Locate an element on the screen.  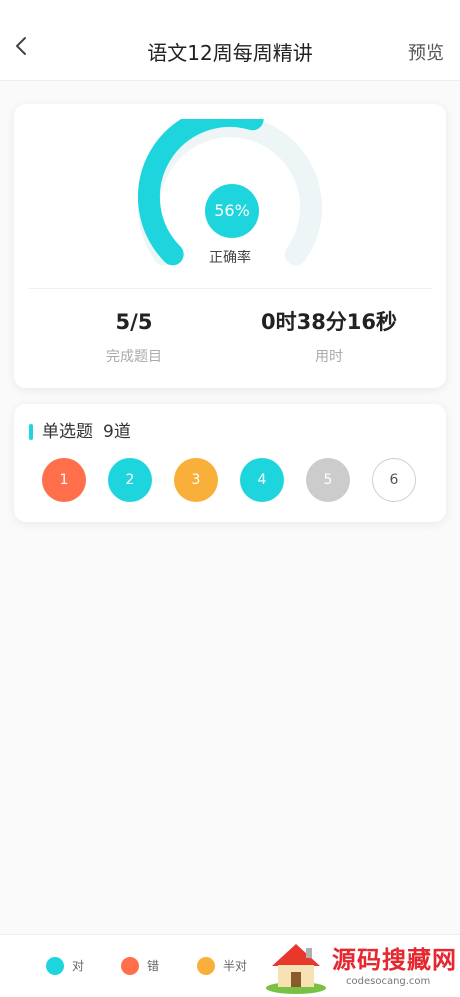
page-title: 语文12周每周精讲 is located at coordinates (230, 53).